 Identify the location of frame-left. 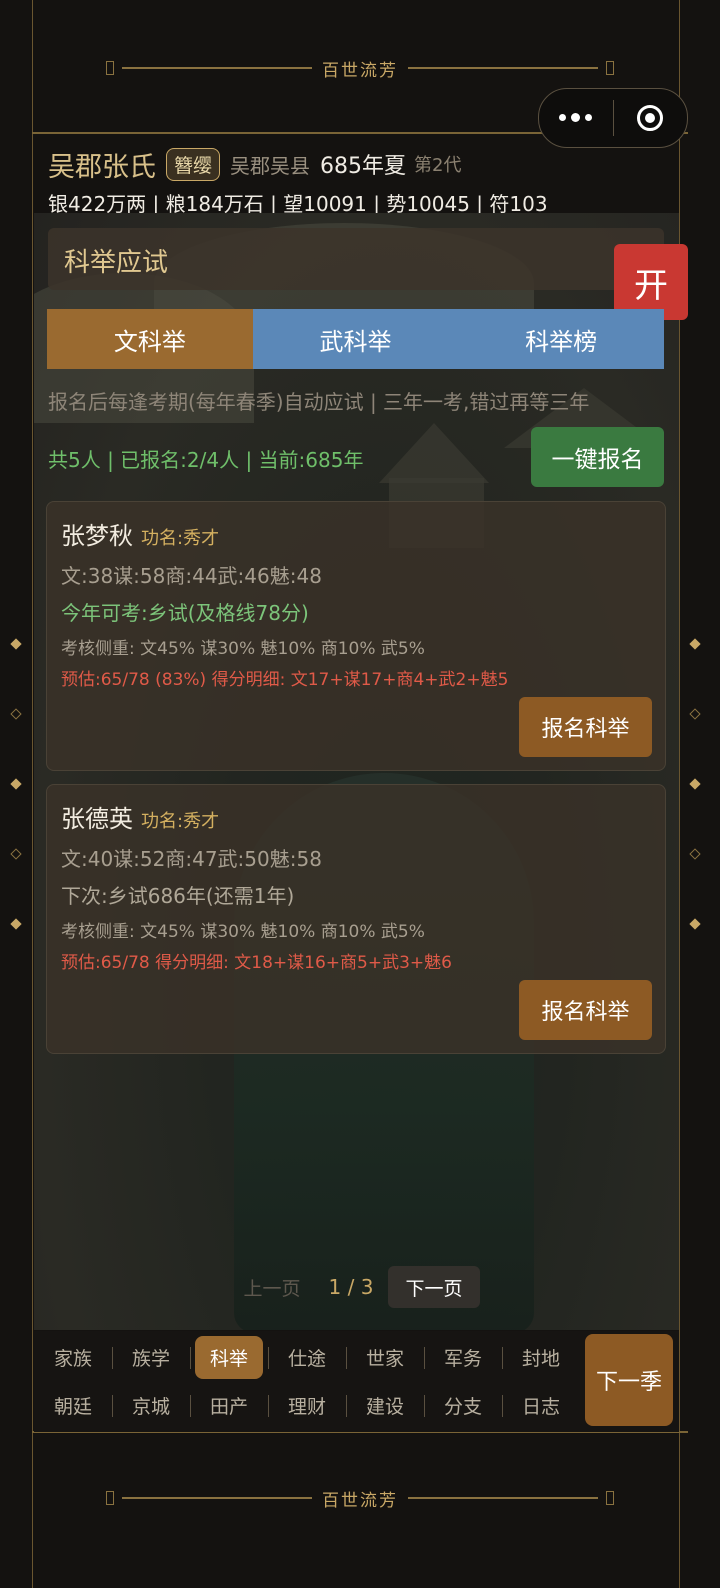
(32, 794).